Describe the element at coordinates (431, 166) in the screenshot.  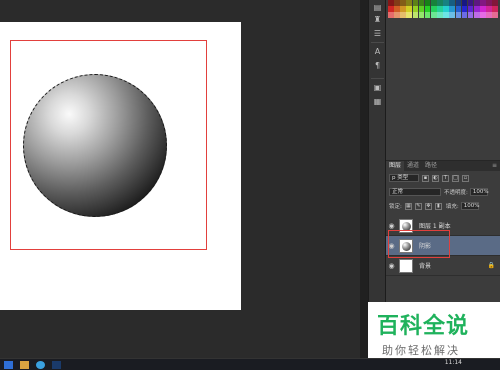
I see `tab-paths: 路径` at that location.